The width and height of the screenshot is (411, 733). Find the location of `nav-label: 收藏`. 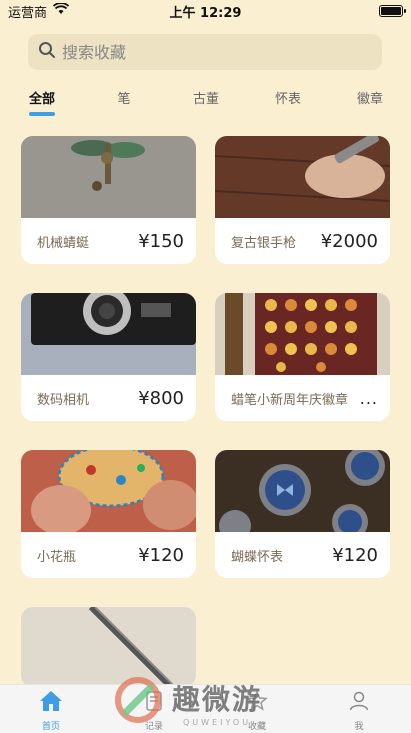

nav-label: 收藏 is located at coordinates (256, 727).